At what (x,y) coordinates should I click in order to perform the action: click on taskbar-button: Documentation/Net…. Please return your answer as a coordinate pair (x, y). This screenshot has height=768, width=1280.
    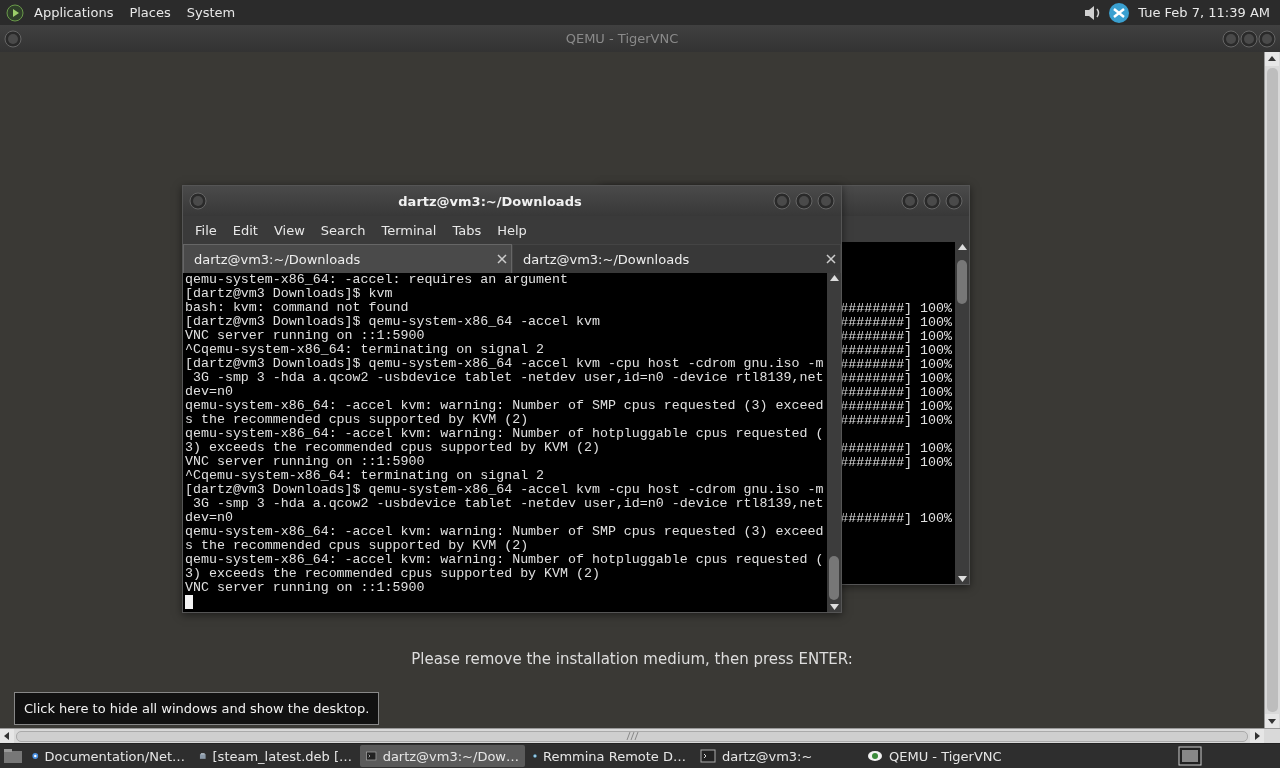
    Looking at the image, I should click on (108, 756).